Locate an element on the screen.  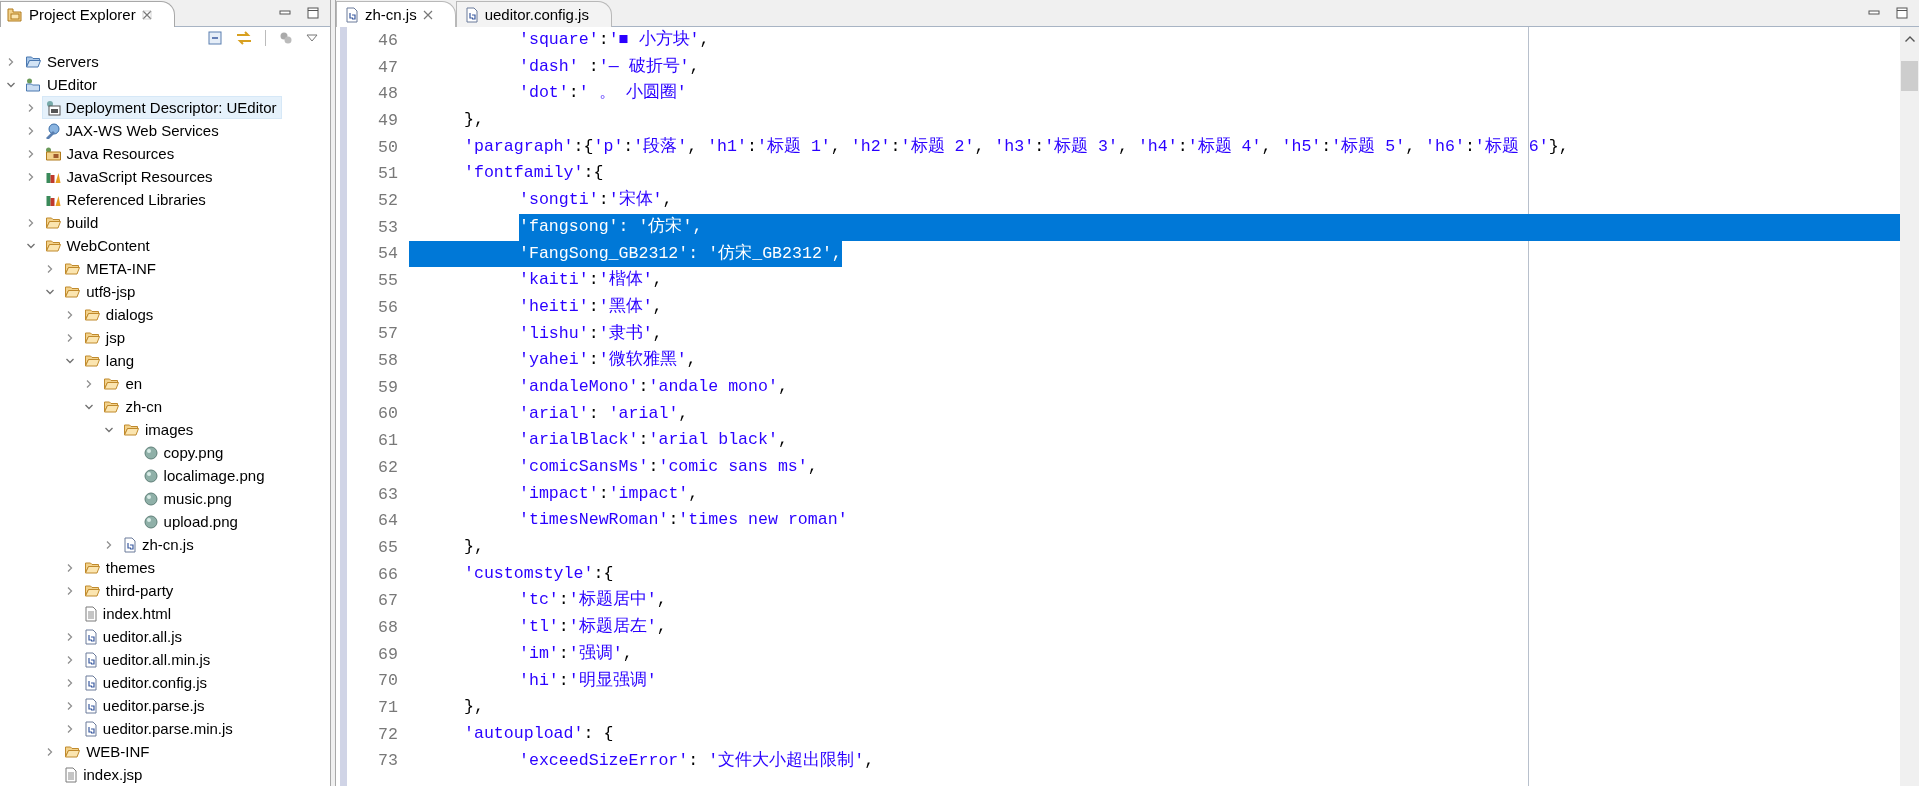
tree-item: ueditor.all.js is located at coordinates (133, 636).